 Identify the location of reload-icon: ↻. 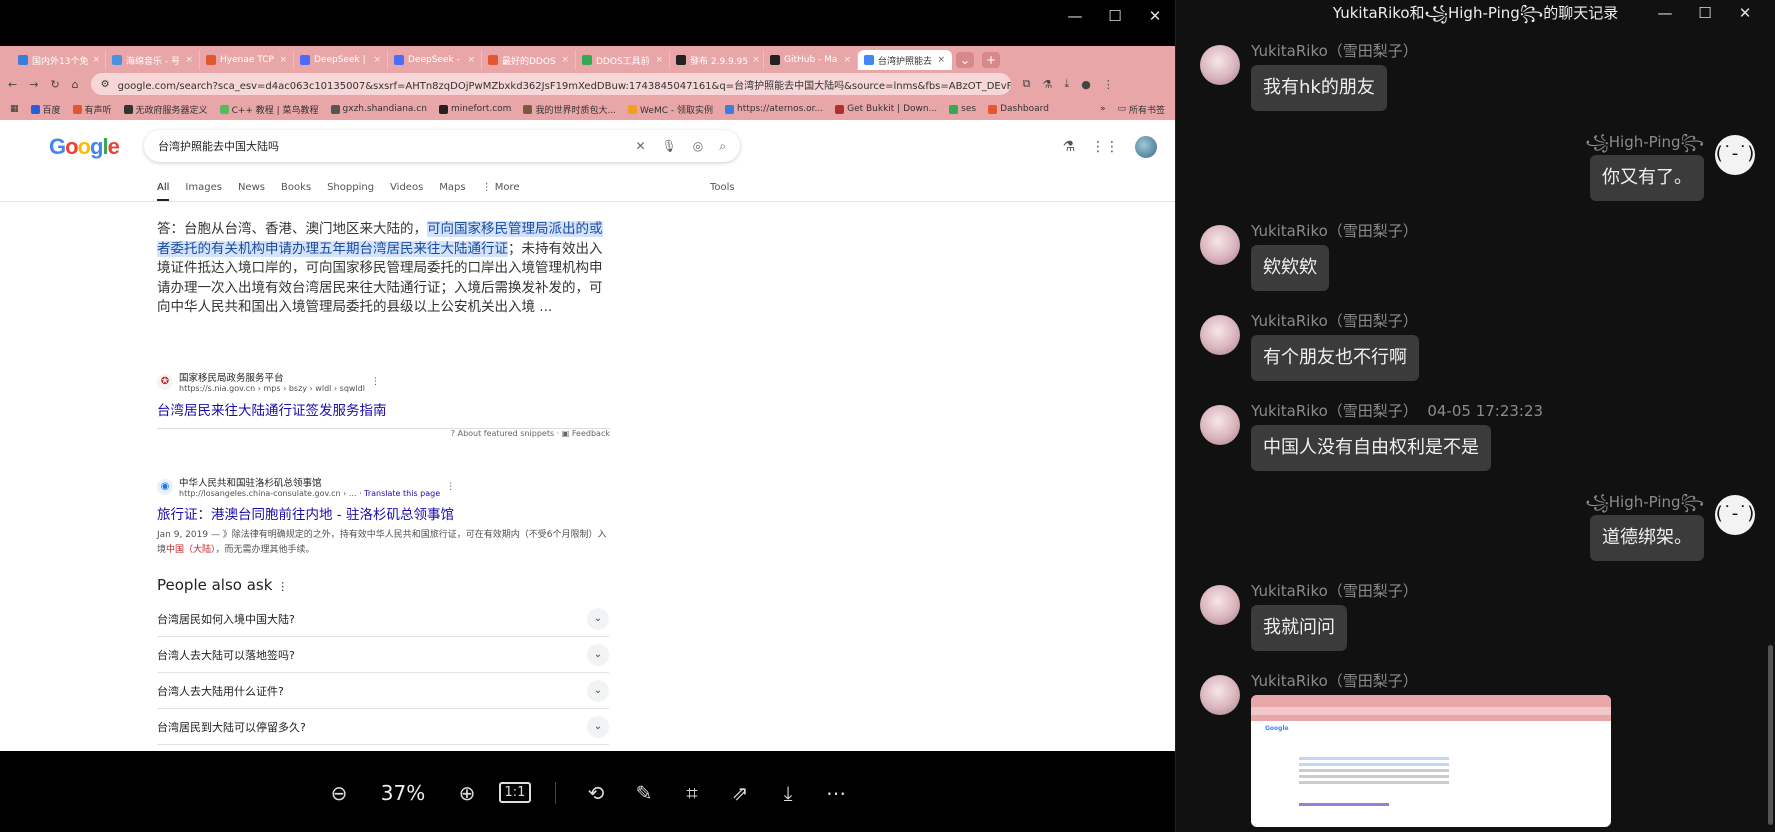
(54, 84).